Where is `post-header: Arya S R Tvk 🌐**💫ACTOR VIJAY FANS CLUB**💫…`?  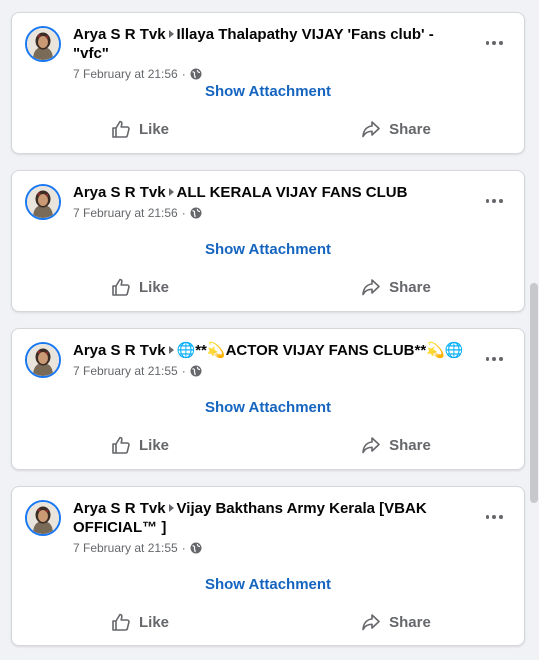
post-header: Arya S R Tvk 🌐**💫ACTOR VIJAY FANS CLUB**💫… is located at coordinates (273, 360).